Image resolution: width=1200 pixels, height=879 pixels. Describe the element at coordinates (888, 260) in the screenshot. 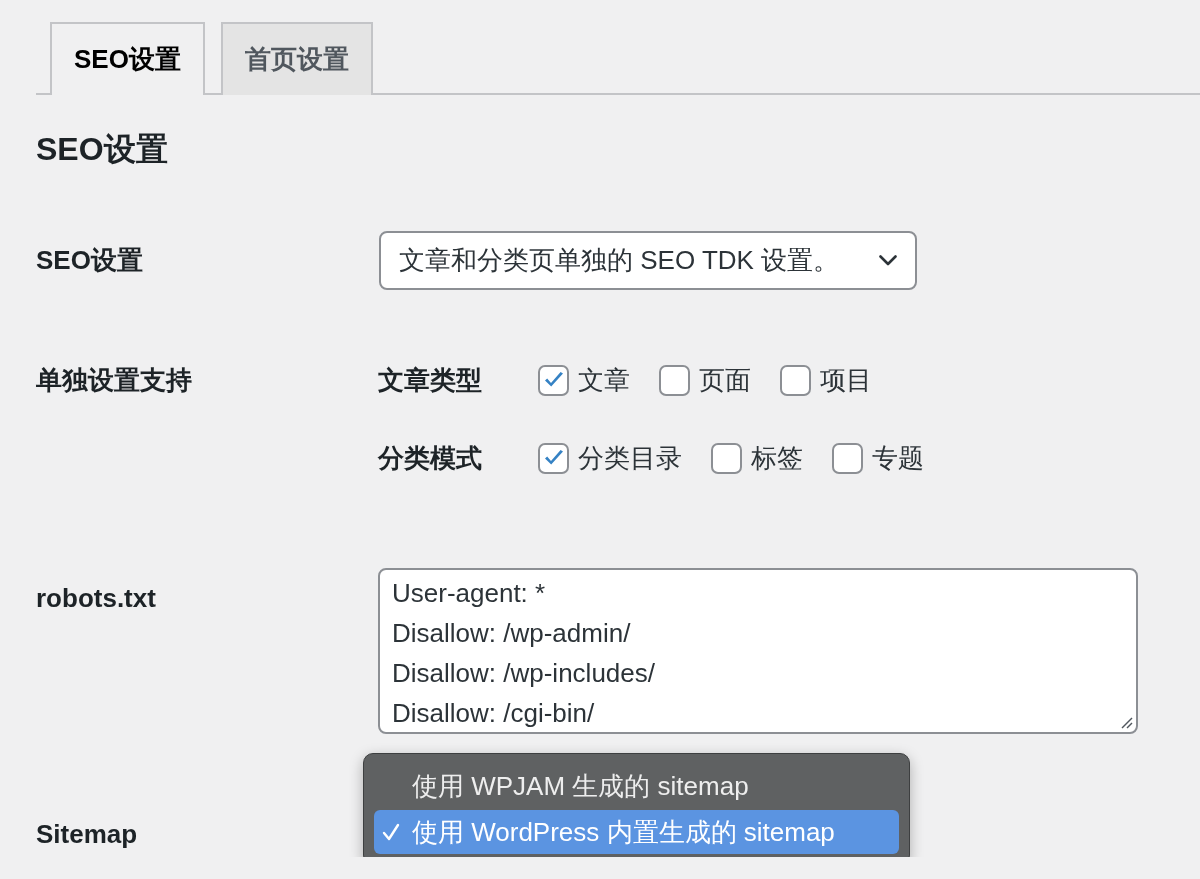

I see `chevron-down-icon` at that location.